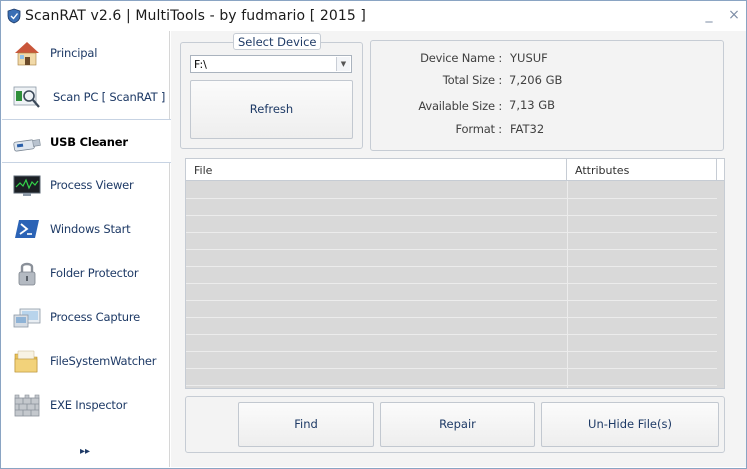  I want to click on sidebar-item-process-viewer: Process Viewer, so click(86, 185).